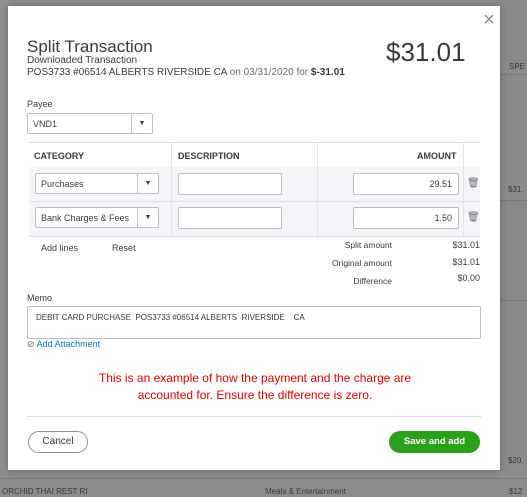 Image resolution: width=527 pixels, height=497 pixels. I want to click on amount-input: 29.51, so click(406, 184).